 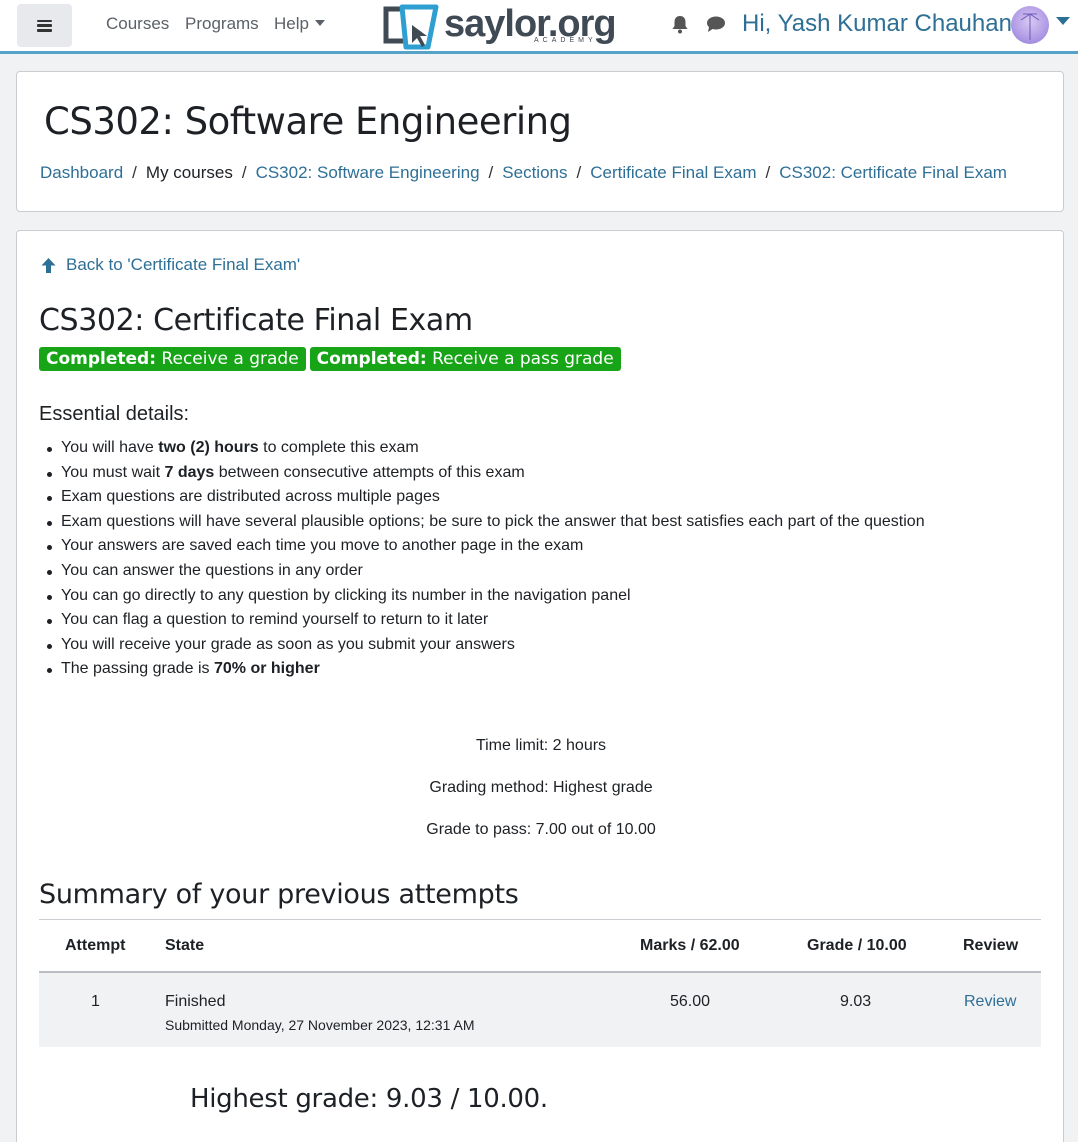 I want to click on badge-text: Receive a grade, so click(x=227, y=359).